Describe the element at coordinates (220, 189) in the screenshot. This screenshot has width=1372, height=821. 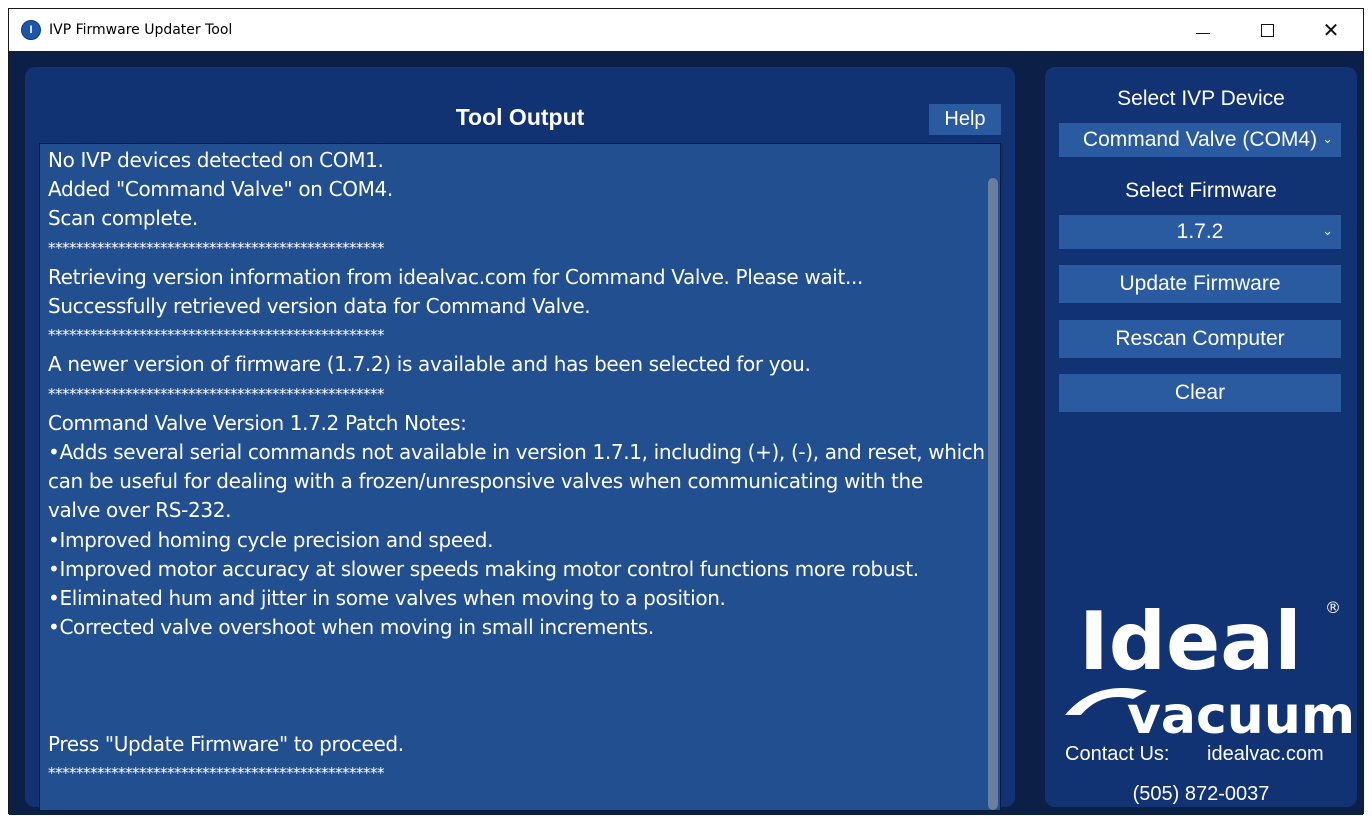
I see `output-line: Added "Command Valve" on COM4.` at that location.